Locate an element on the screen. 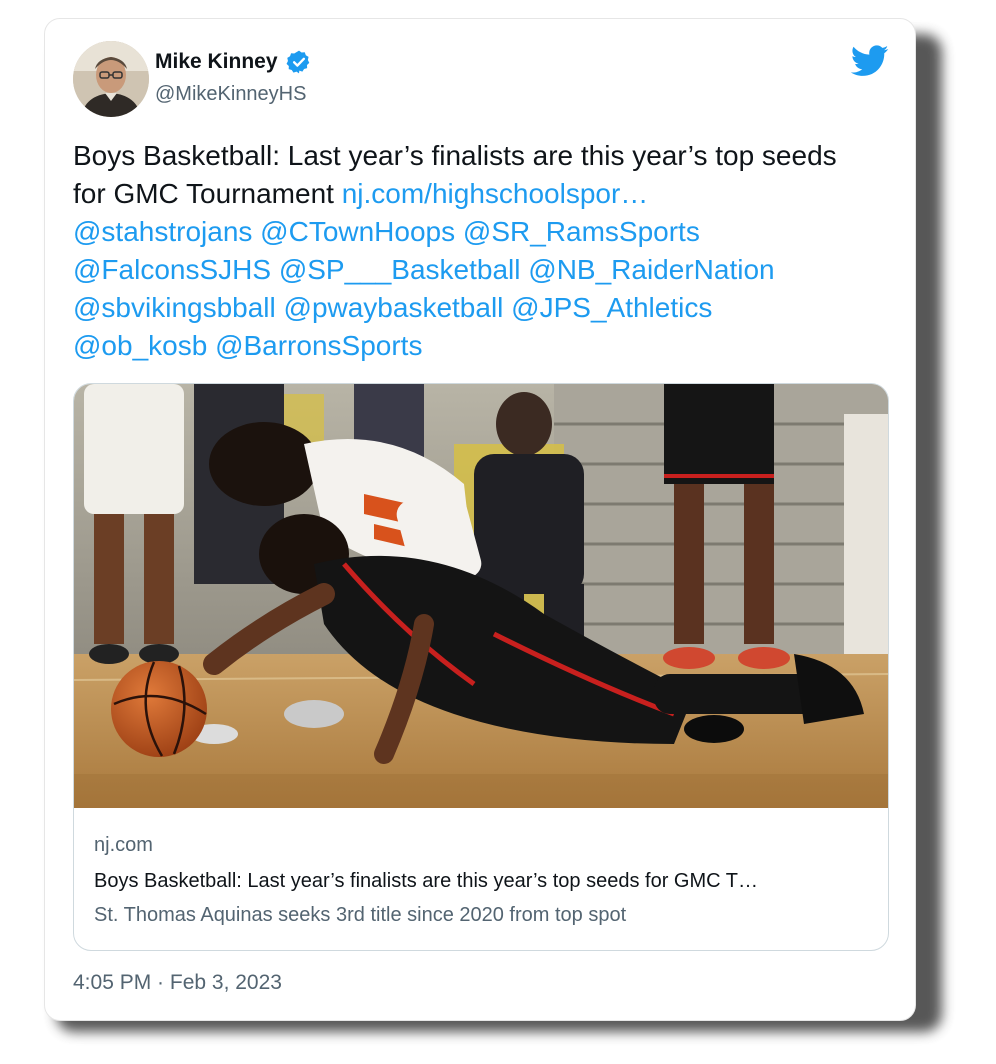  link-card-domain: nj.com is located at coordinates (123, 845).